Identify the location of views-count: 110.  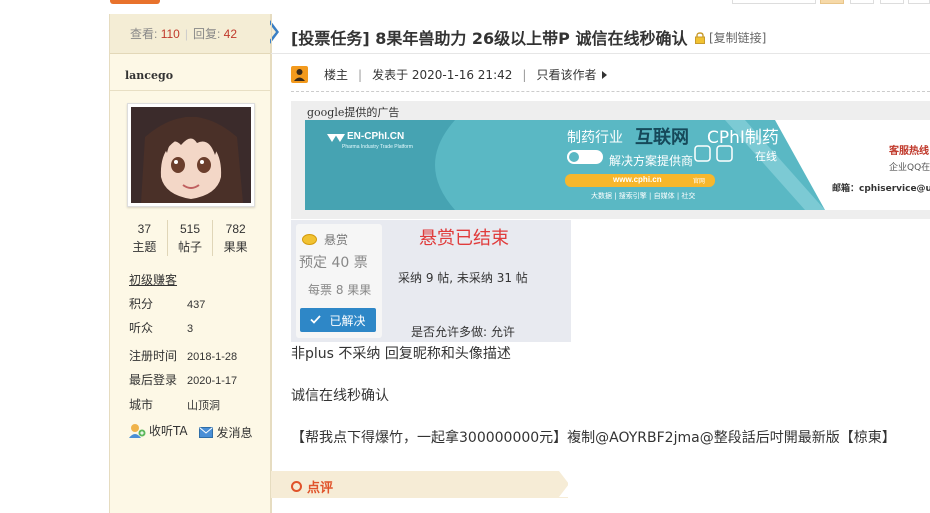
(170, 34).